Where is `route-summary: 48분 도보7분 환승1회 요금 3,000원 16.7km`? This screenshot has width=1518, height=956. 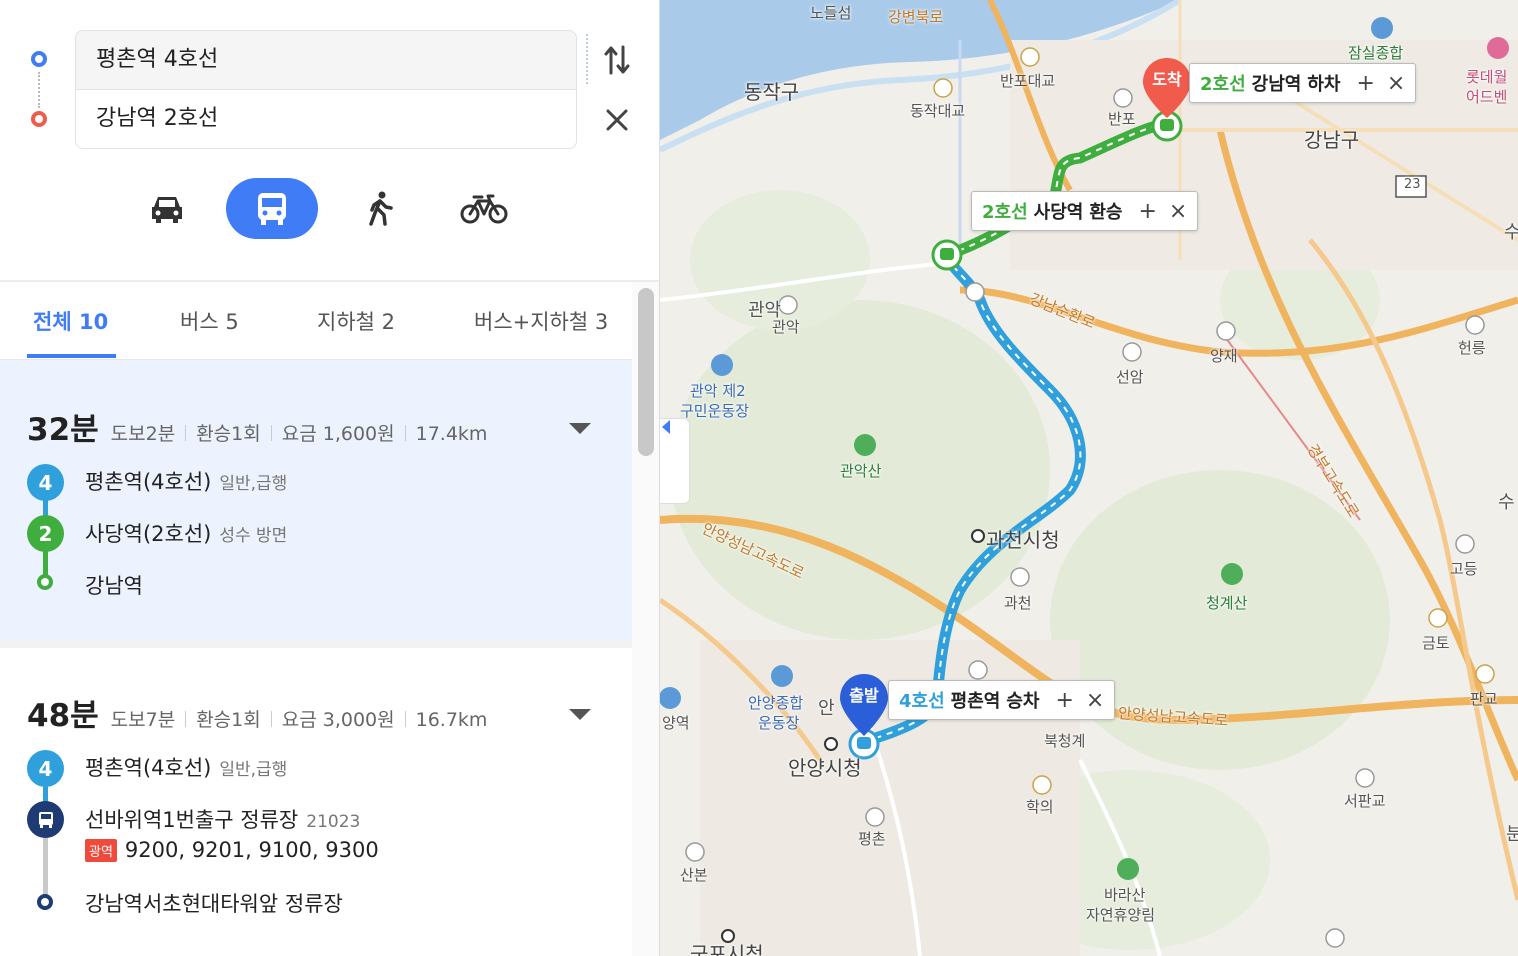 route-summary: 48분 도보7분 환승1회 요금 3,000원 16.7km is located at coordinates (257, 712).